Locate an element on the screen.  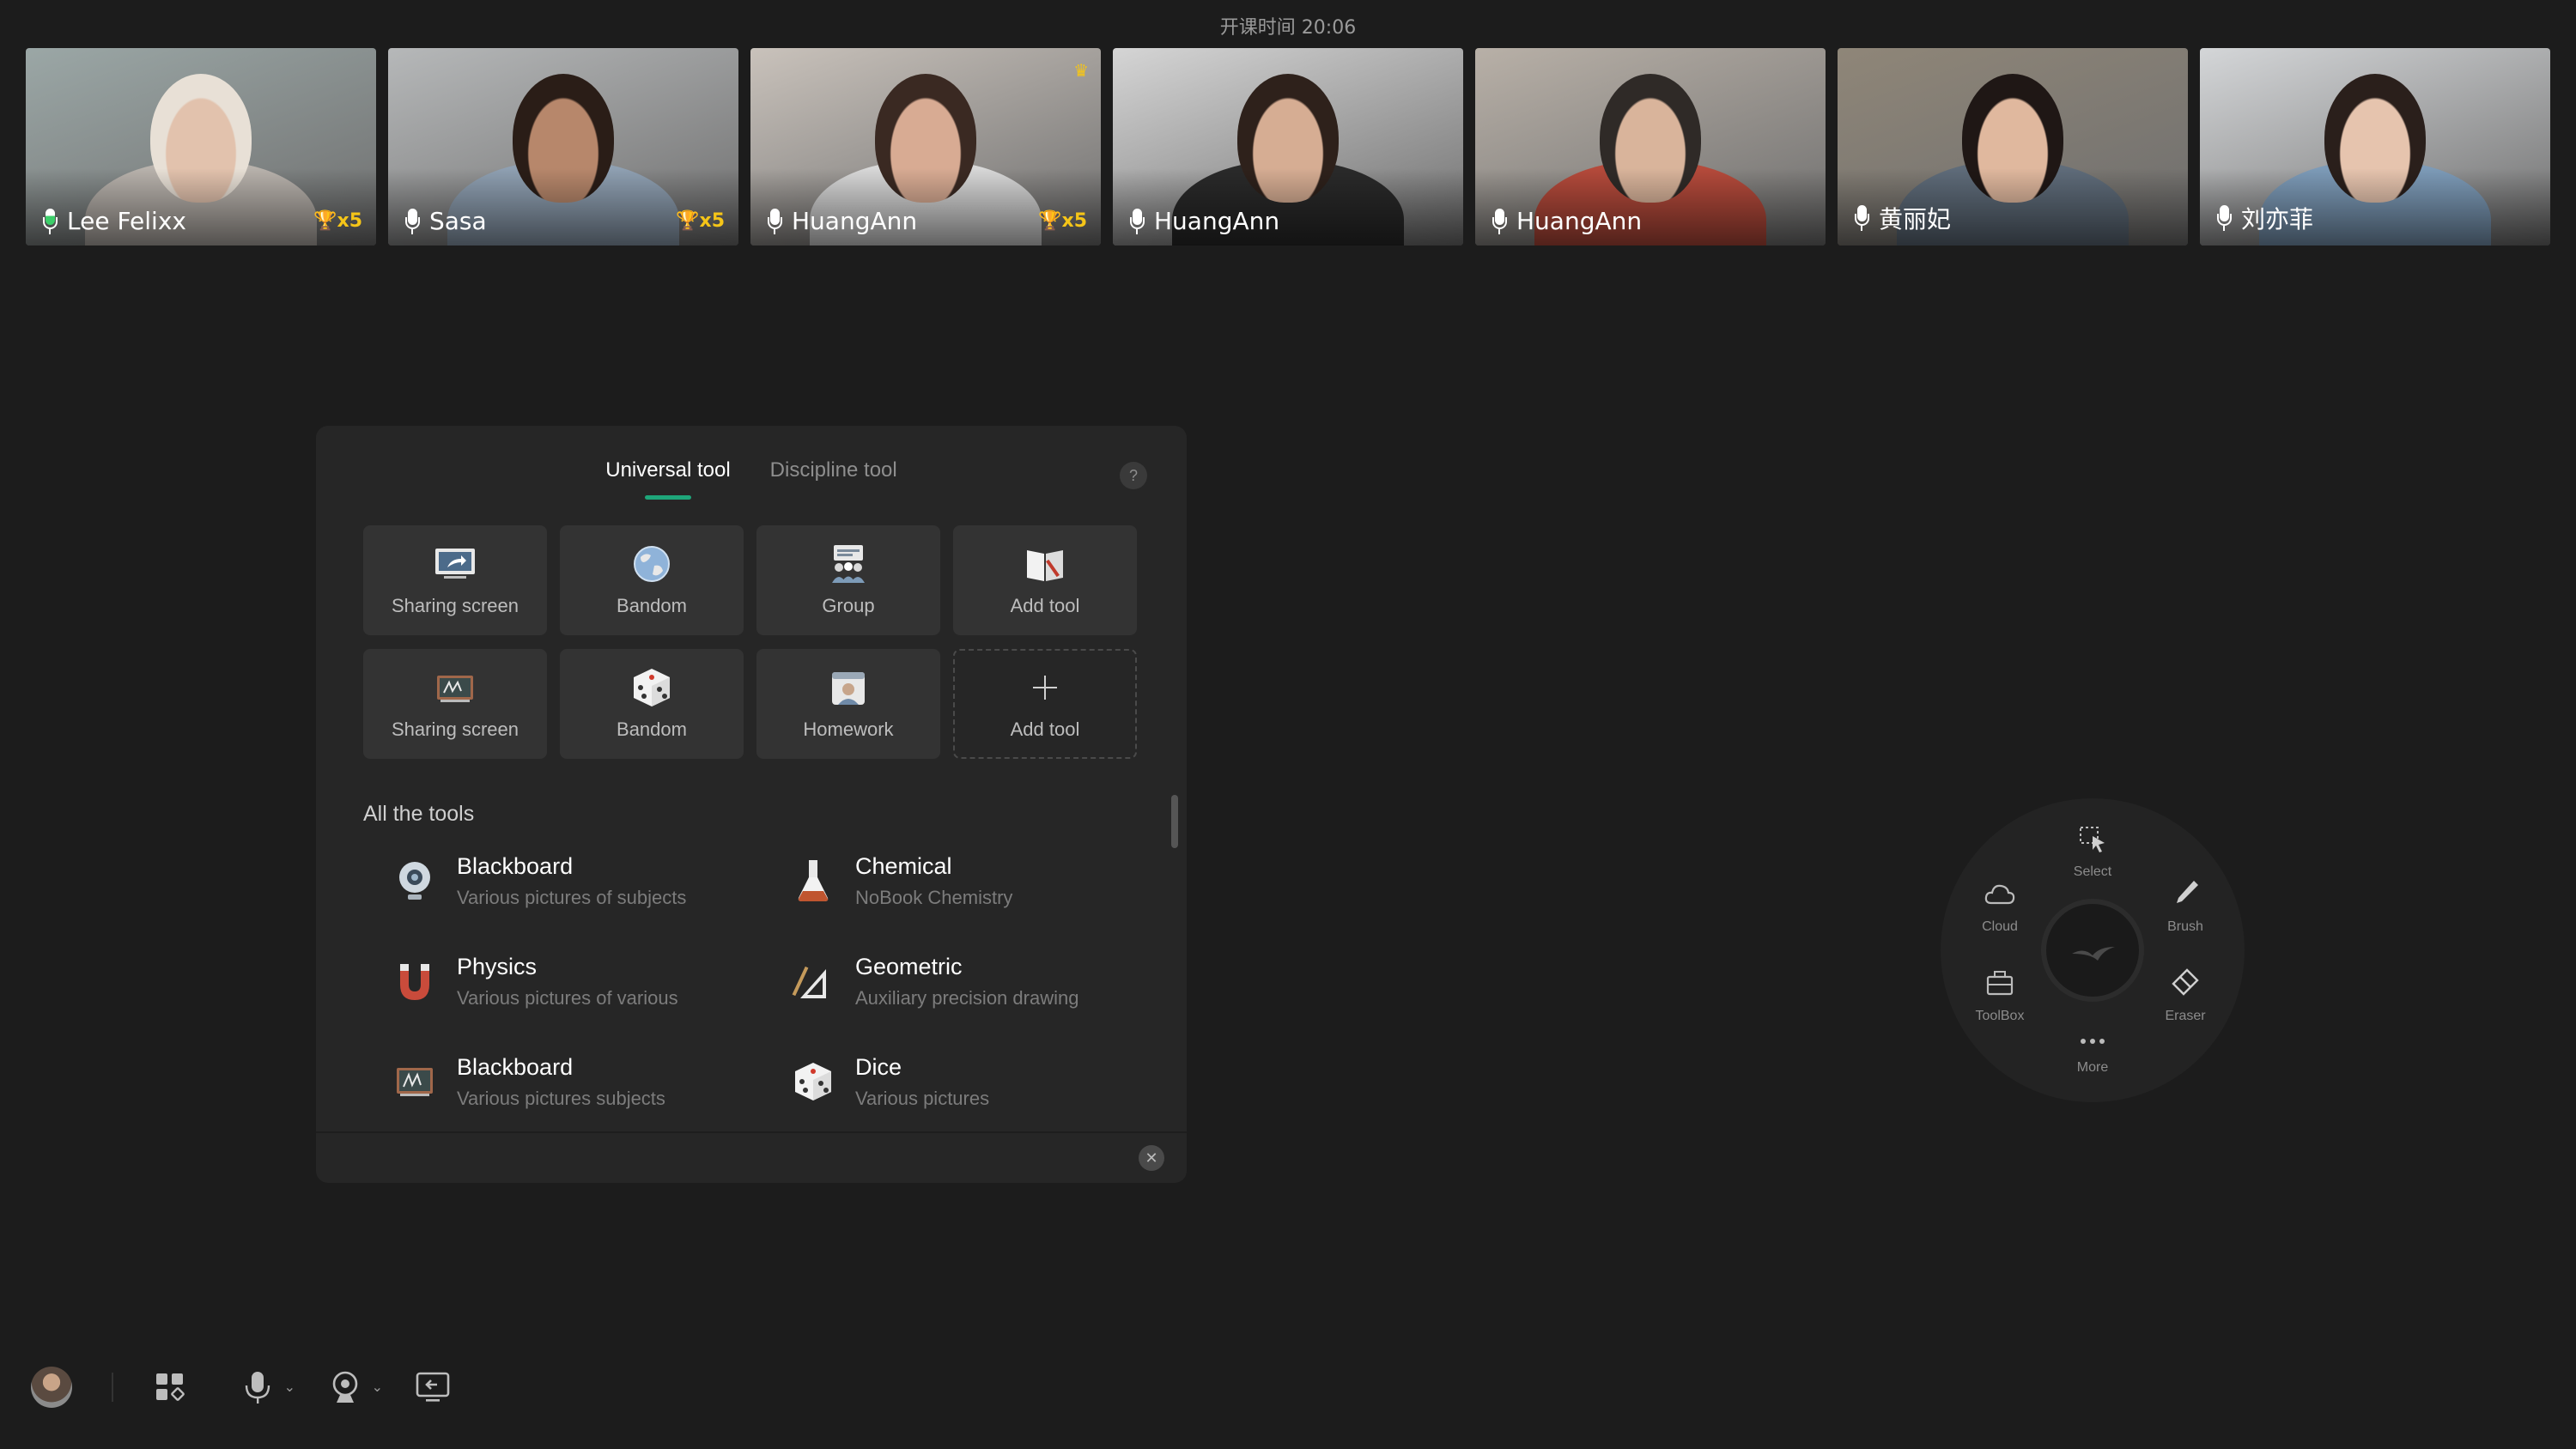
tool-card-group: Group is located at coordinates (848, 580).